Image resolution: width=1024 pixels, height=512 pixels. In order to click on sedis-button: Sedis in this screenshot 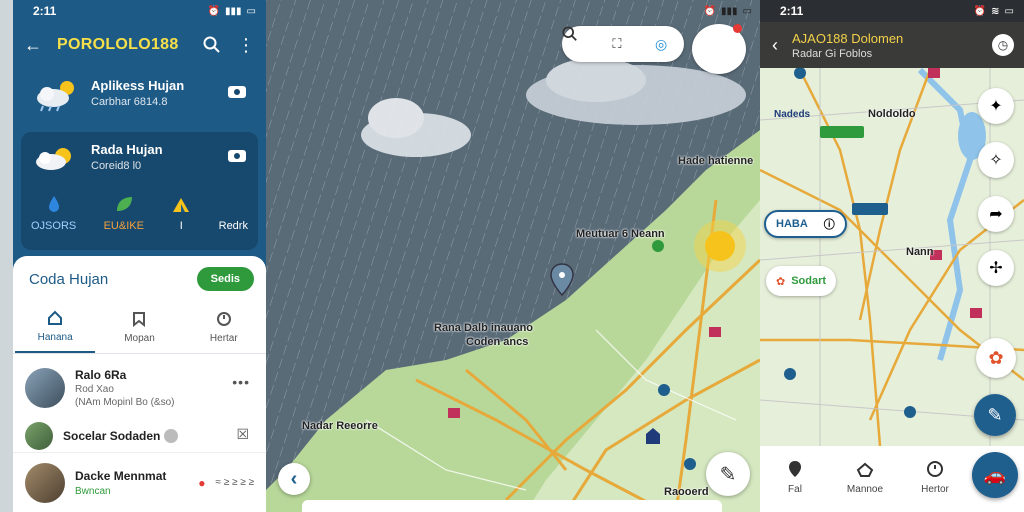, I will do `click(225, 279)`.